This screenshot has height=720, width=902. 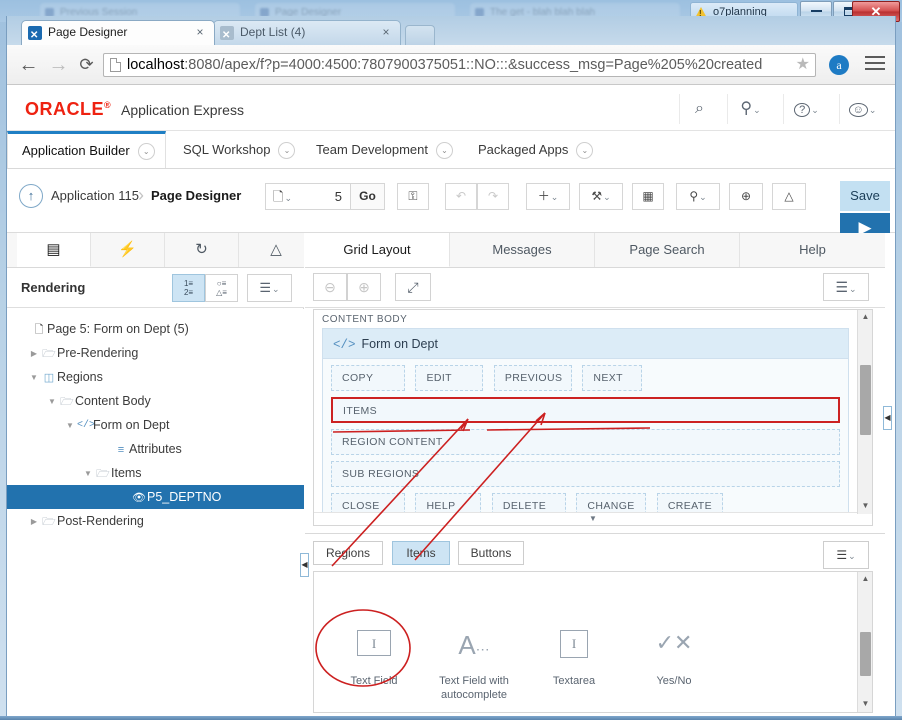 I want to click on rendering-tab: ▤, so click(x=54, y=250).